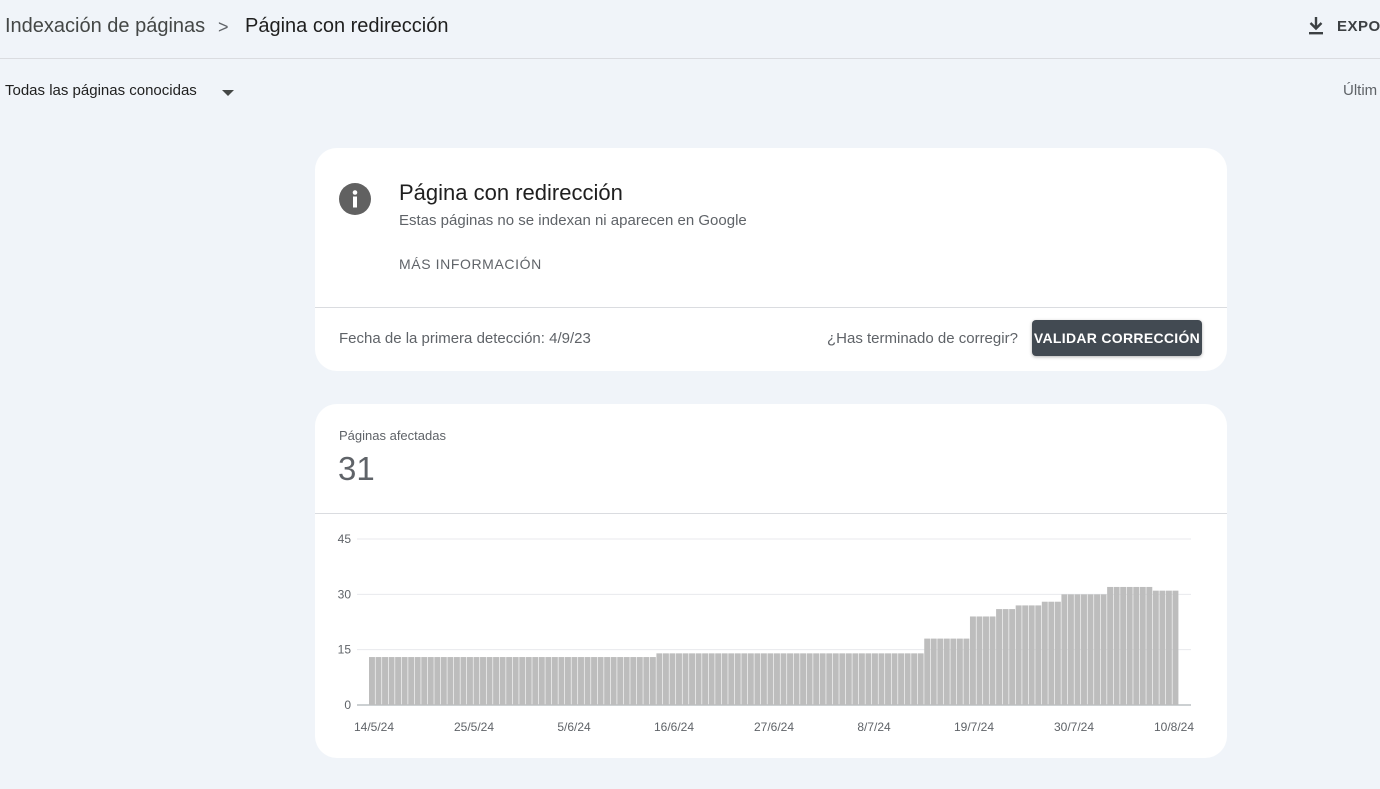 The height and width of the screenshot is (789, 1380). What do you see at coordinates (392, 435) in the screenshot?
I see `affected-pages-label: Páginas afectadas` at bounding box center [392, 435].